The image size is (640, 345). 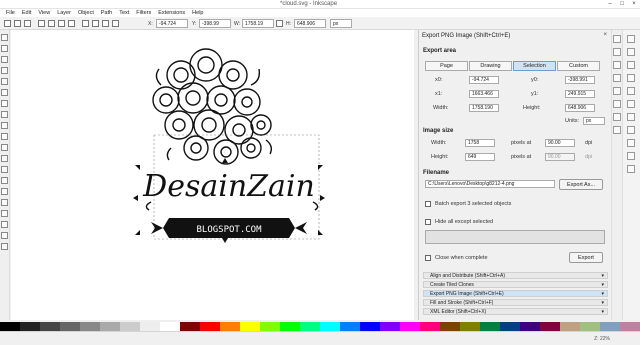 What do you see at coordinates (171, 13) in the screenshot?
I see `menu-extensions: Extensions` at bounding box center [171, 13].